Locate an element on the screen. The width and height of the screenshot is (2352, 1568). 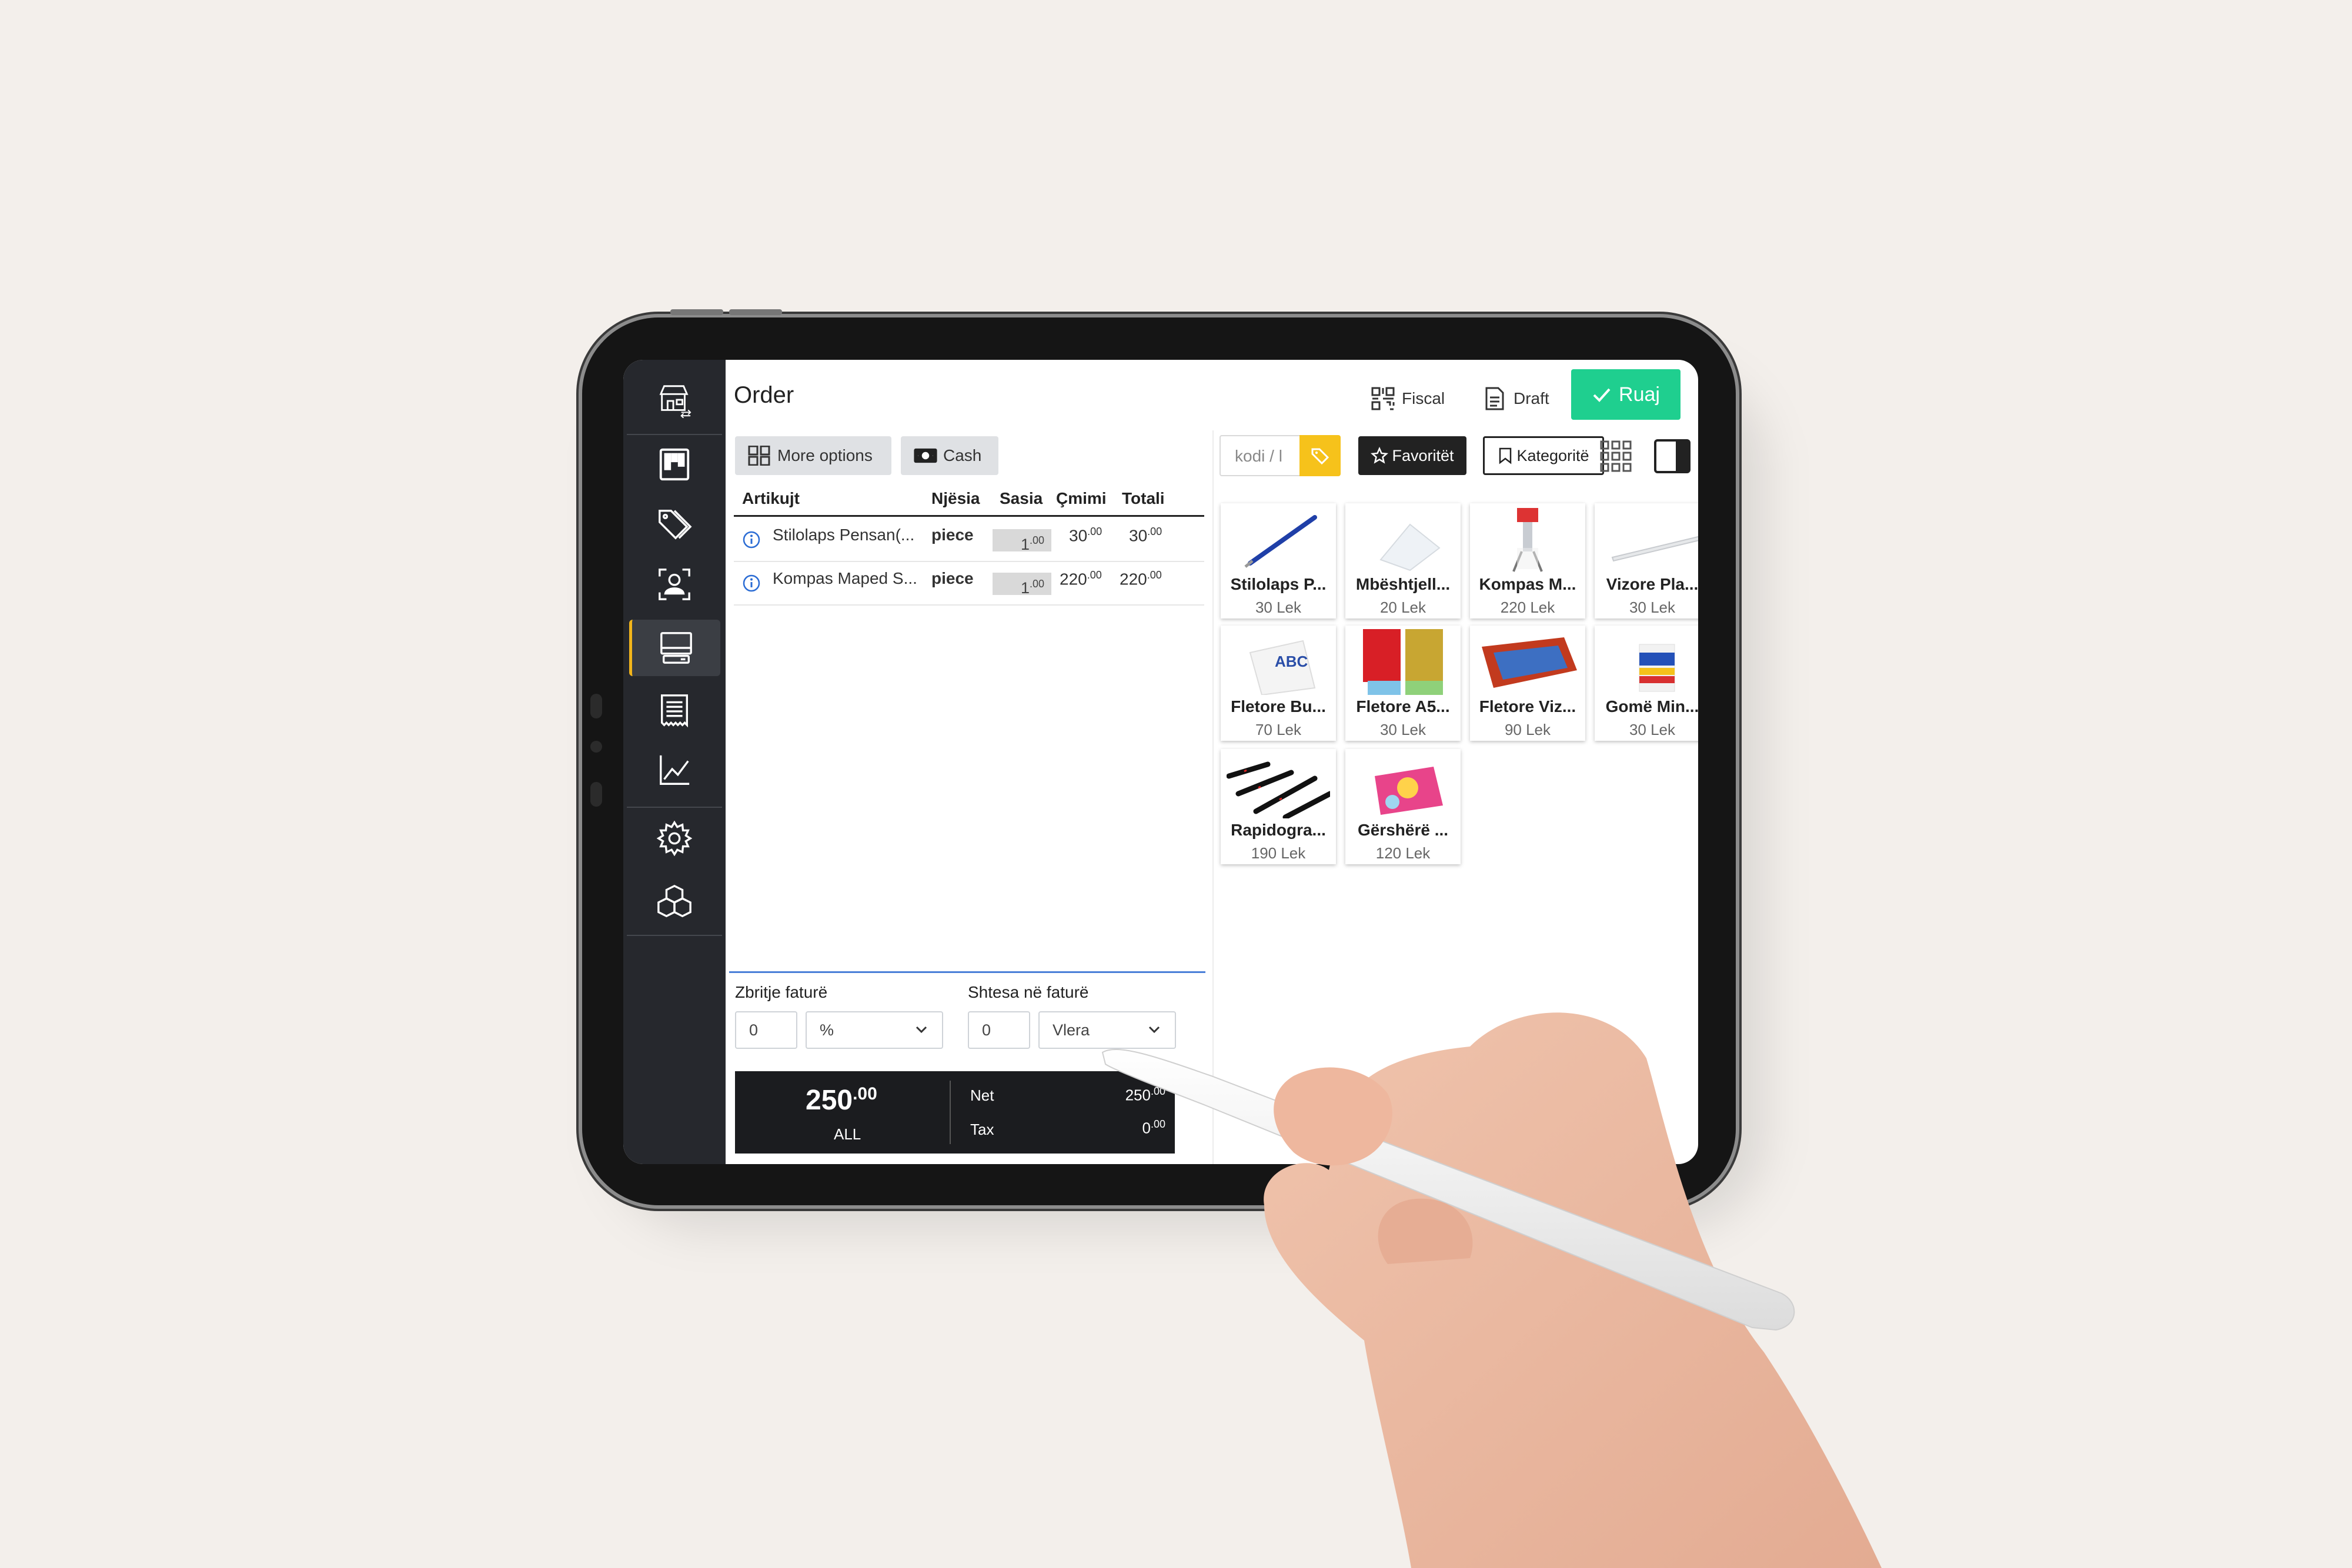
product-card: Kompas M... 220 Lek is located at coordinates (1527, 560).